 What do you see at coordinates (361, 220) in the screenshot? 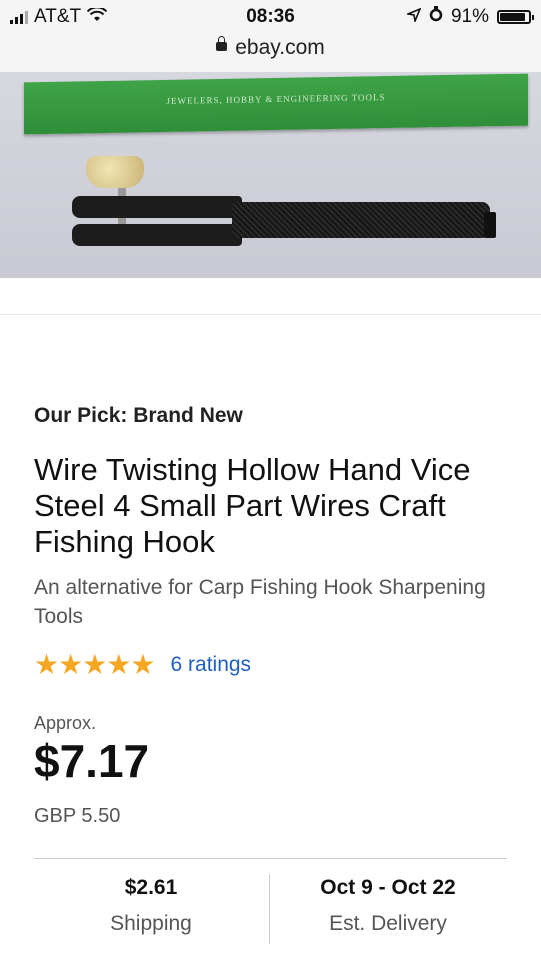
I see `vise-handle` at bounding box center [361, 220].